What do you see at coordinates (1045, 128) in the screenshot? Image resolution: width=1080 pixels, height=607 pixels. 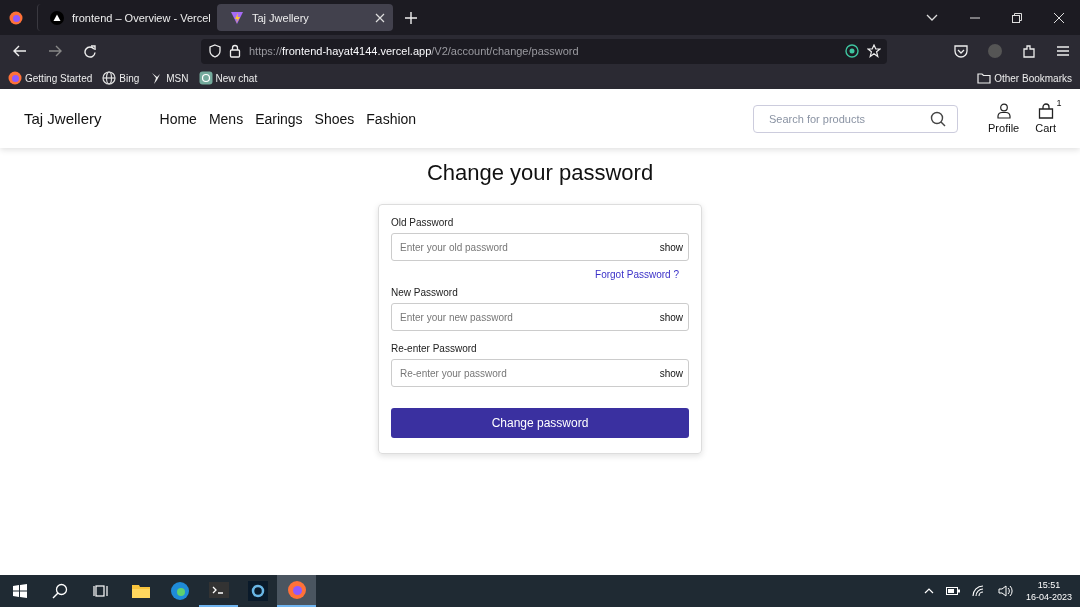 I see `cart-link: Cart` at bounding box center [1045, 128].